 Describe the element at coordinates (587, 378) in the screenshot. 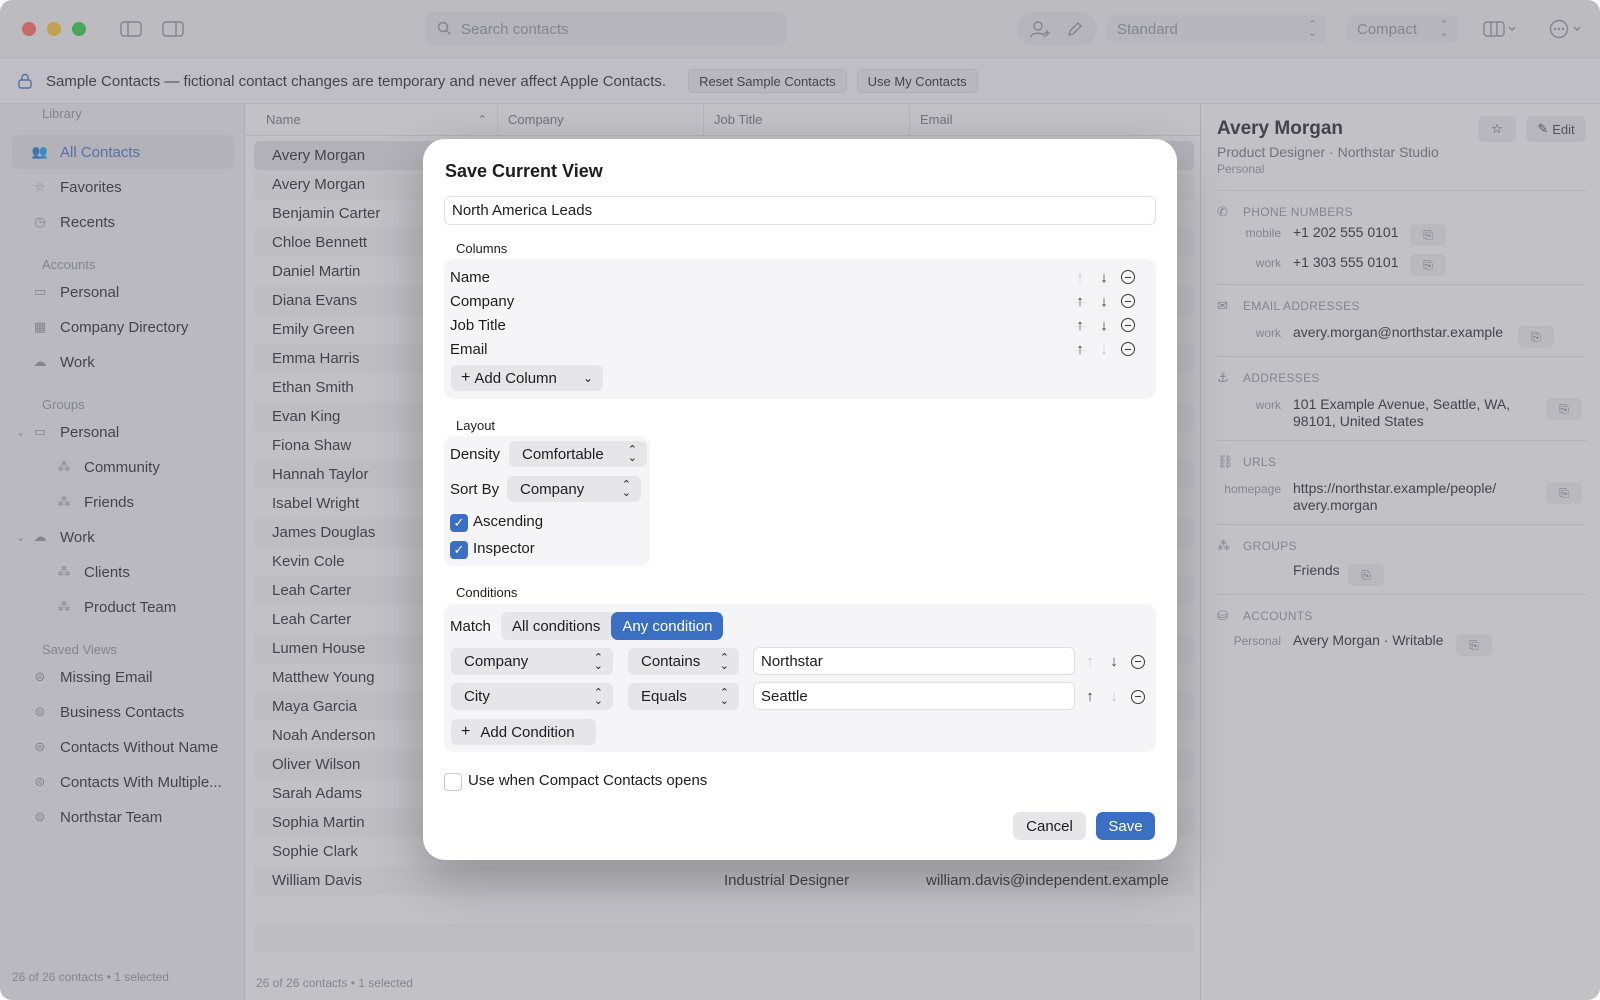

I see `chevron-down-icon: ⌄` at that location.